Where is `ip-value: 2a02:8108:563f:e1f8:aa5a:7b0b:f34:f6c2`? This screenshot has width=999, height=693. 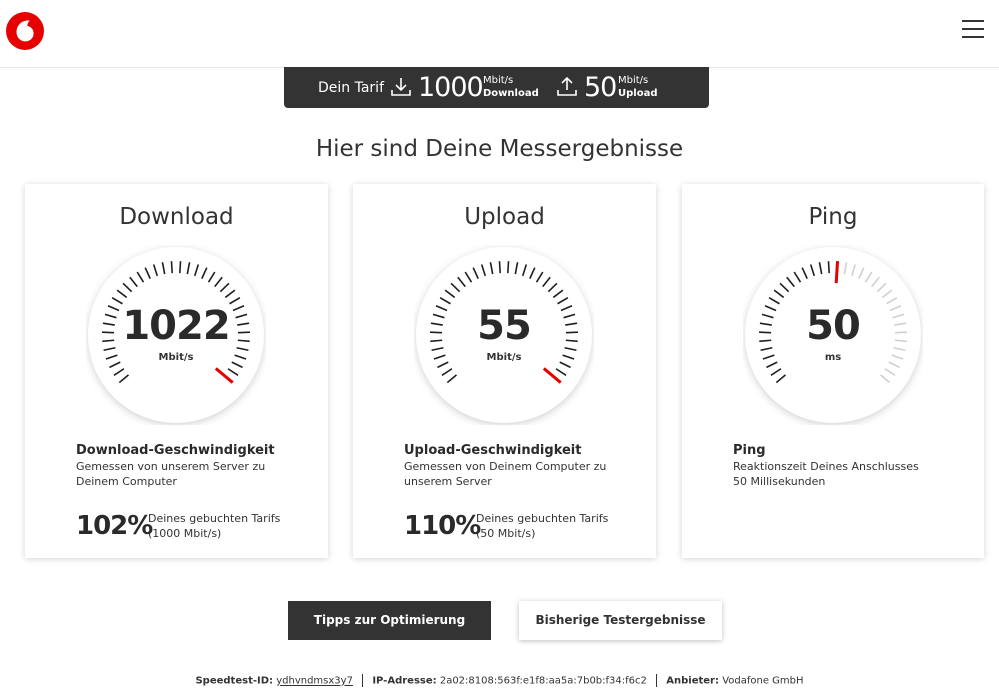
ip-value: 2a02:8108:563f:e1f8:aa5a:7b0b:f34:f6c2 is located at coordinates (543, 681).